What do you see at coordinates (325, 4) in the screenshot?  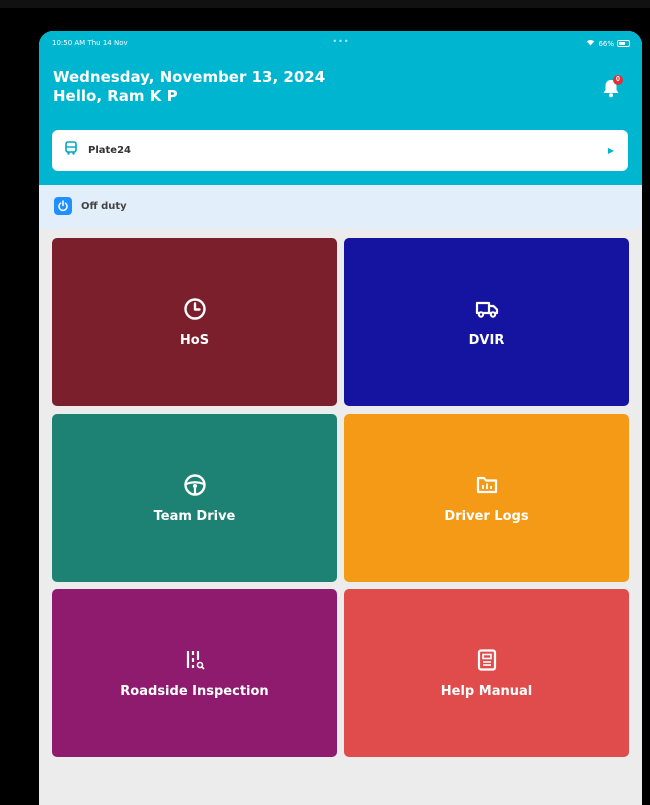 I see `device-bezel` at bounding box center [325, 4].